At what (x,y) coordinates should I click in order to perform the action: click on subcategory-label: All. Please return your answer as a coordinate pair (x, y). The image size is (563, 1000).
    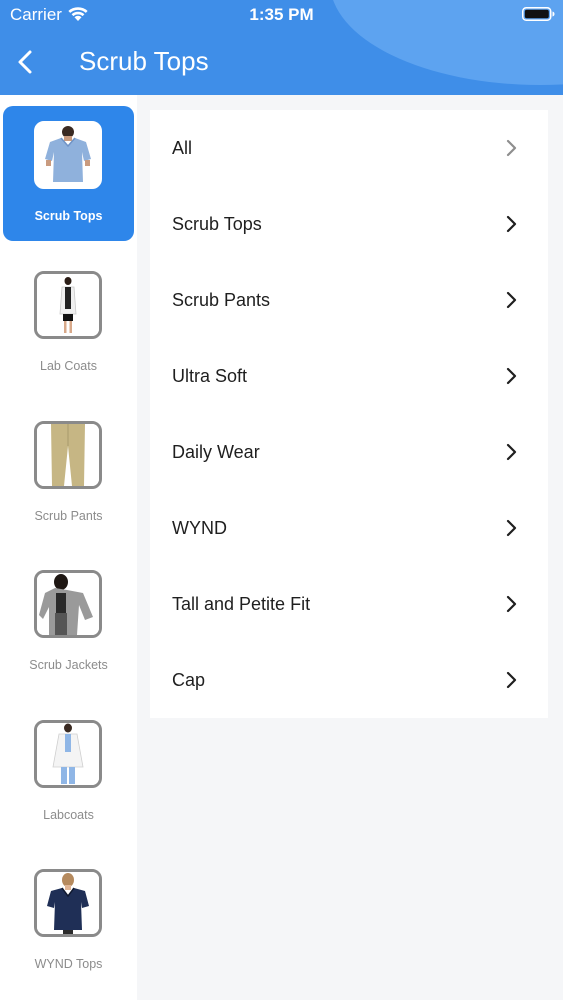
    Looking at the image, I should click on (182, 148).